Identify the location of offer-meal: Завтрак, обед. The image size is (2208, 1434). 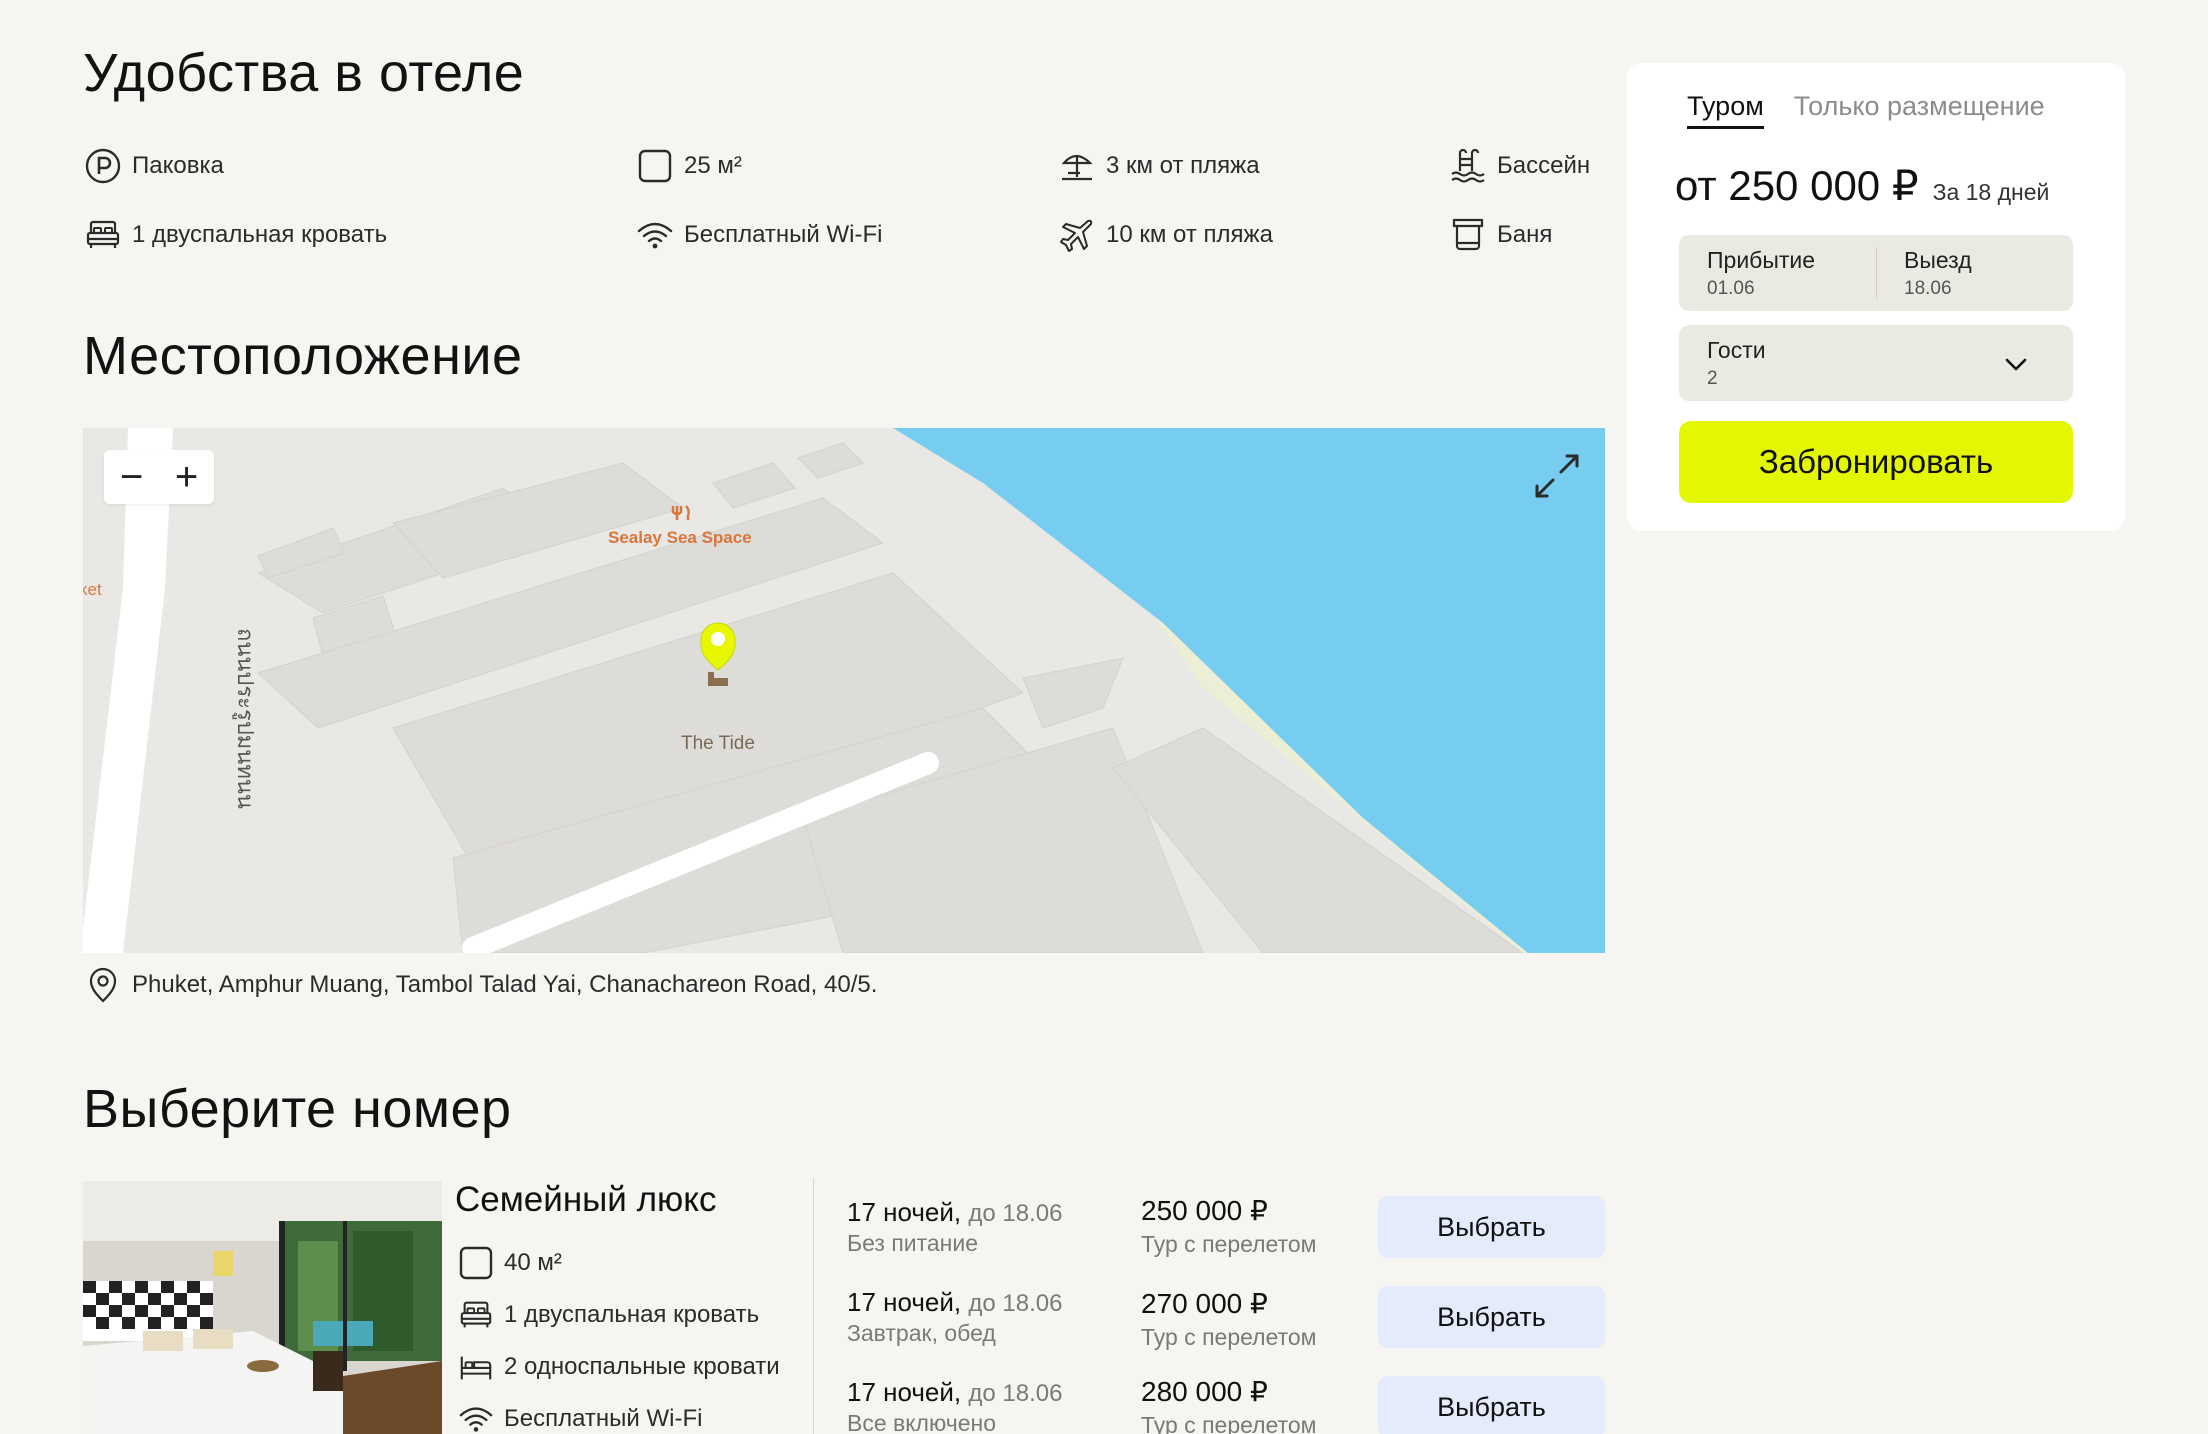
(921, 1333).